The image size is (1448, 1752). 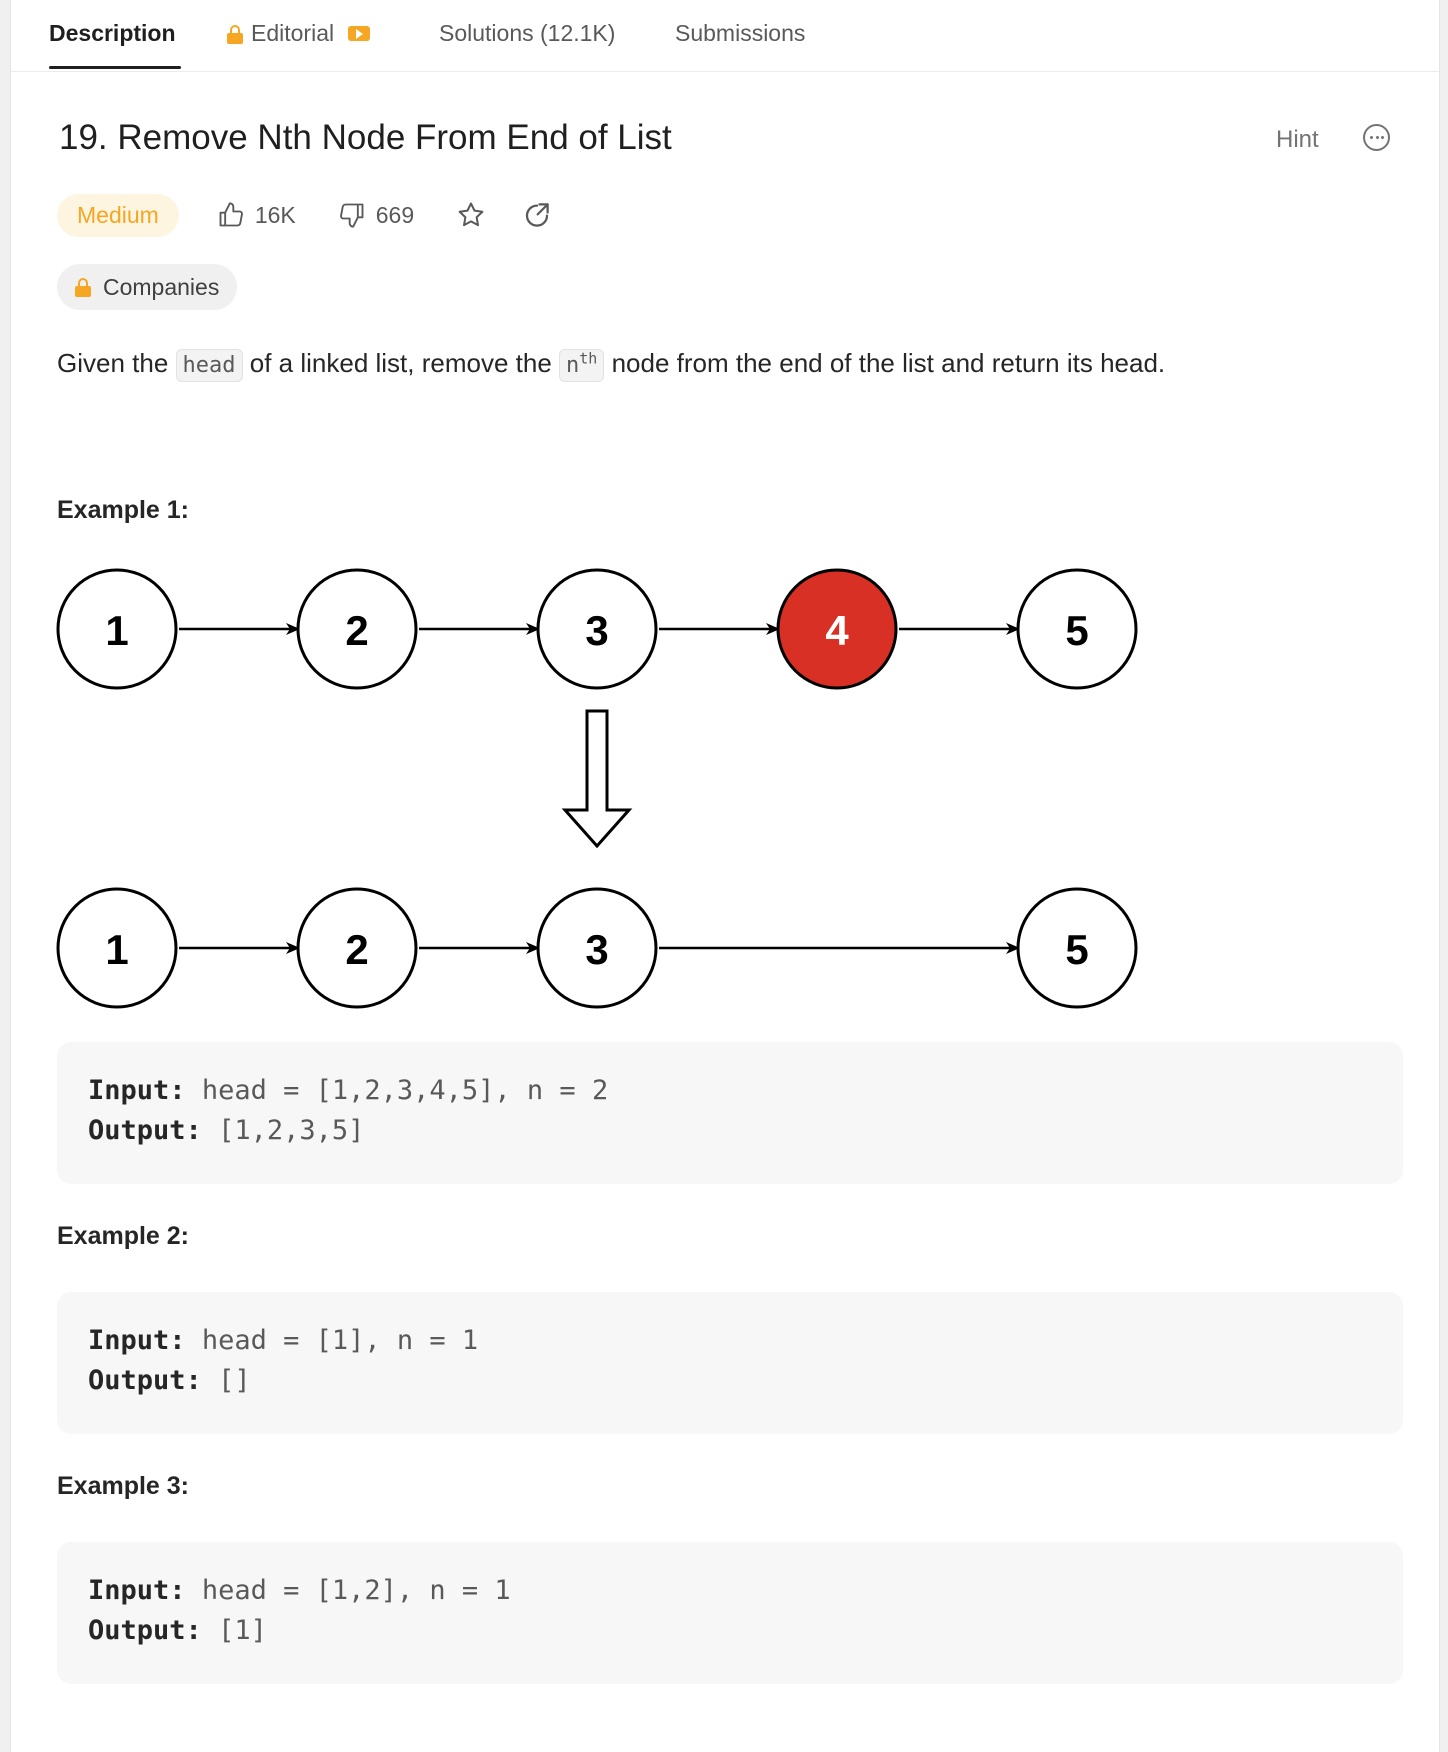 I want to click on after-list-node: 2, so click(x=357, y=948).